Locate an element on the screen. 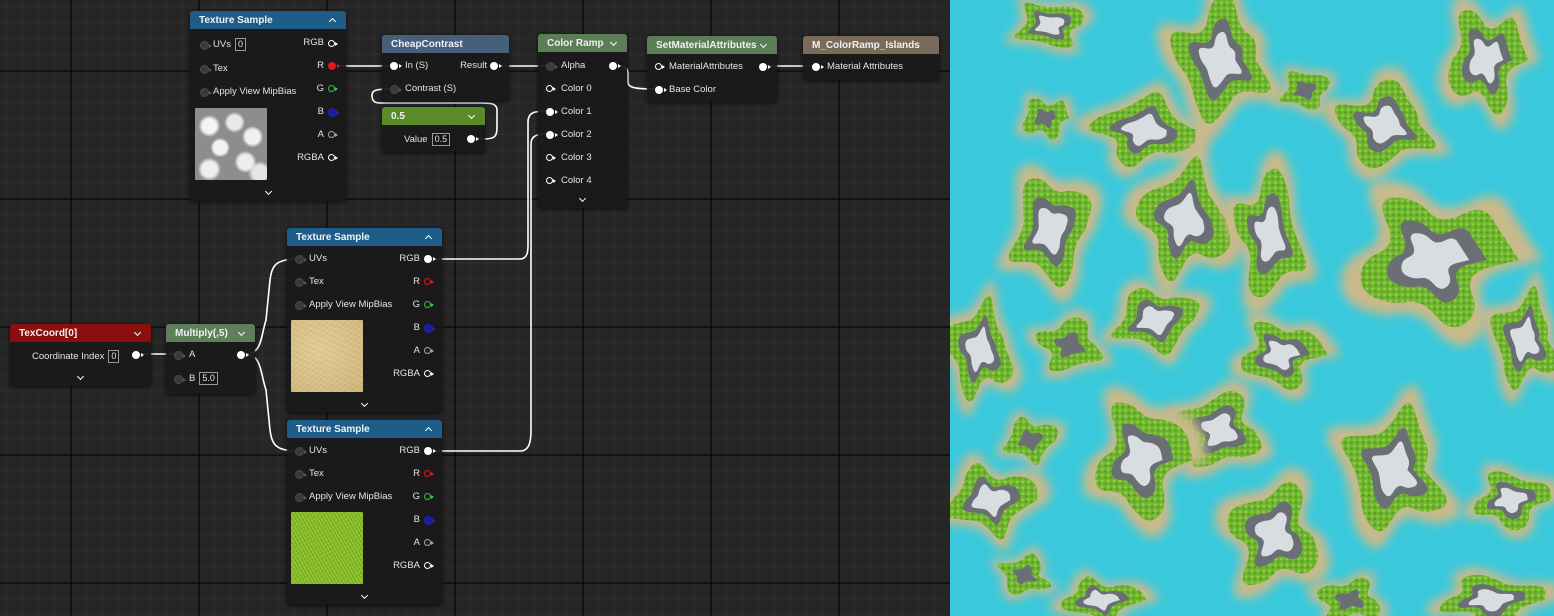 The height and width of the screenshot is (616, 1554). node-header: SetMaterialAttributes is located at coordinates (712, 45).